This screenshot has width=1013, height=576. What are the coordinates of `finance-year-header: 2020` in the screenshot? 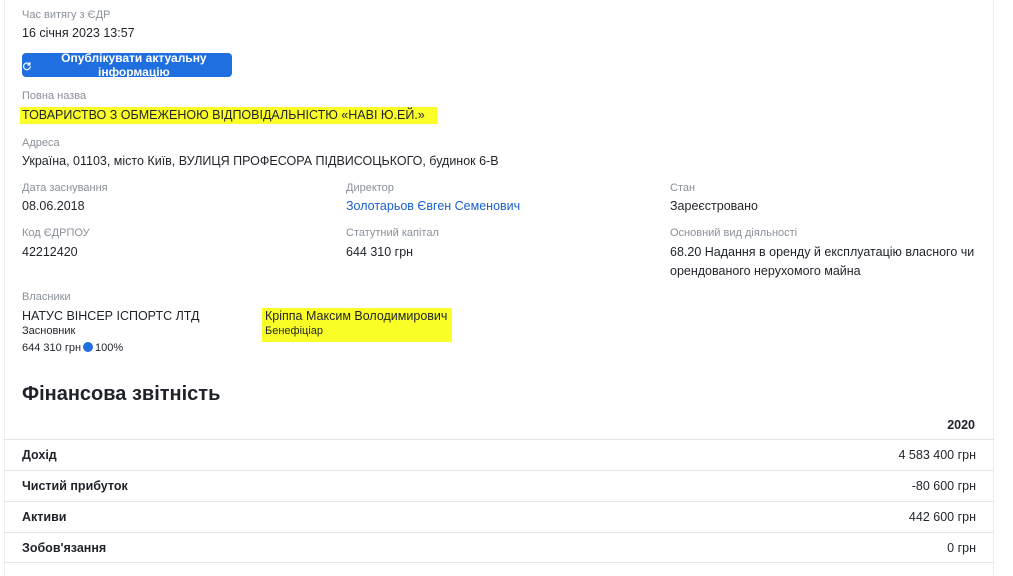 It's located at (961, 425).